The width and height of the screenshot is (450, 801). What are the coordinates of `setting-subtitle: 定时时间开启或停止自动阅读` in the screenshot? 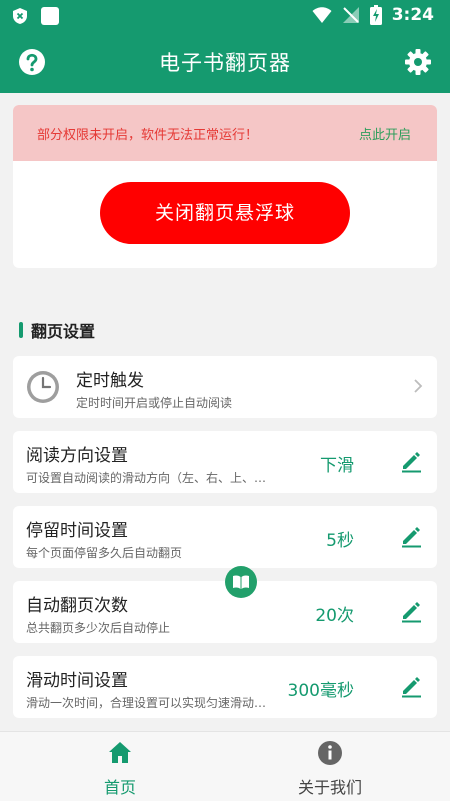 It's located at (154, 403).